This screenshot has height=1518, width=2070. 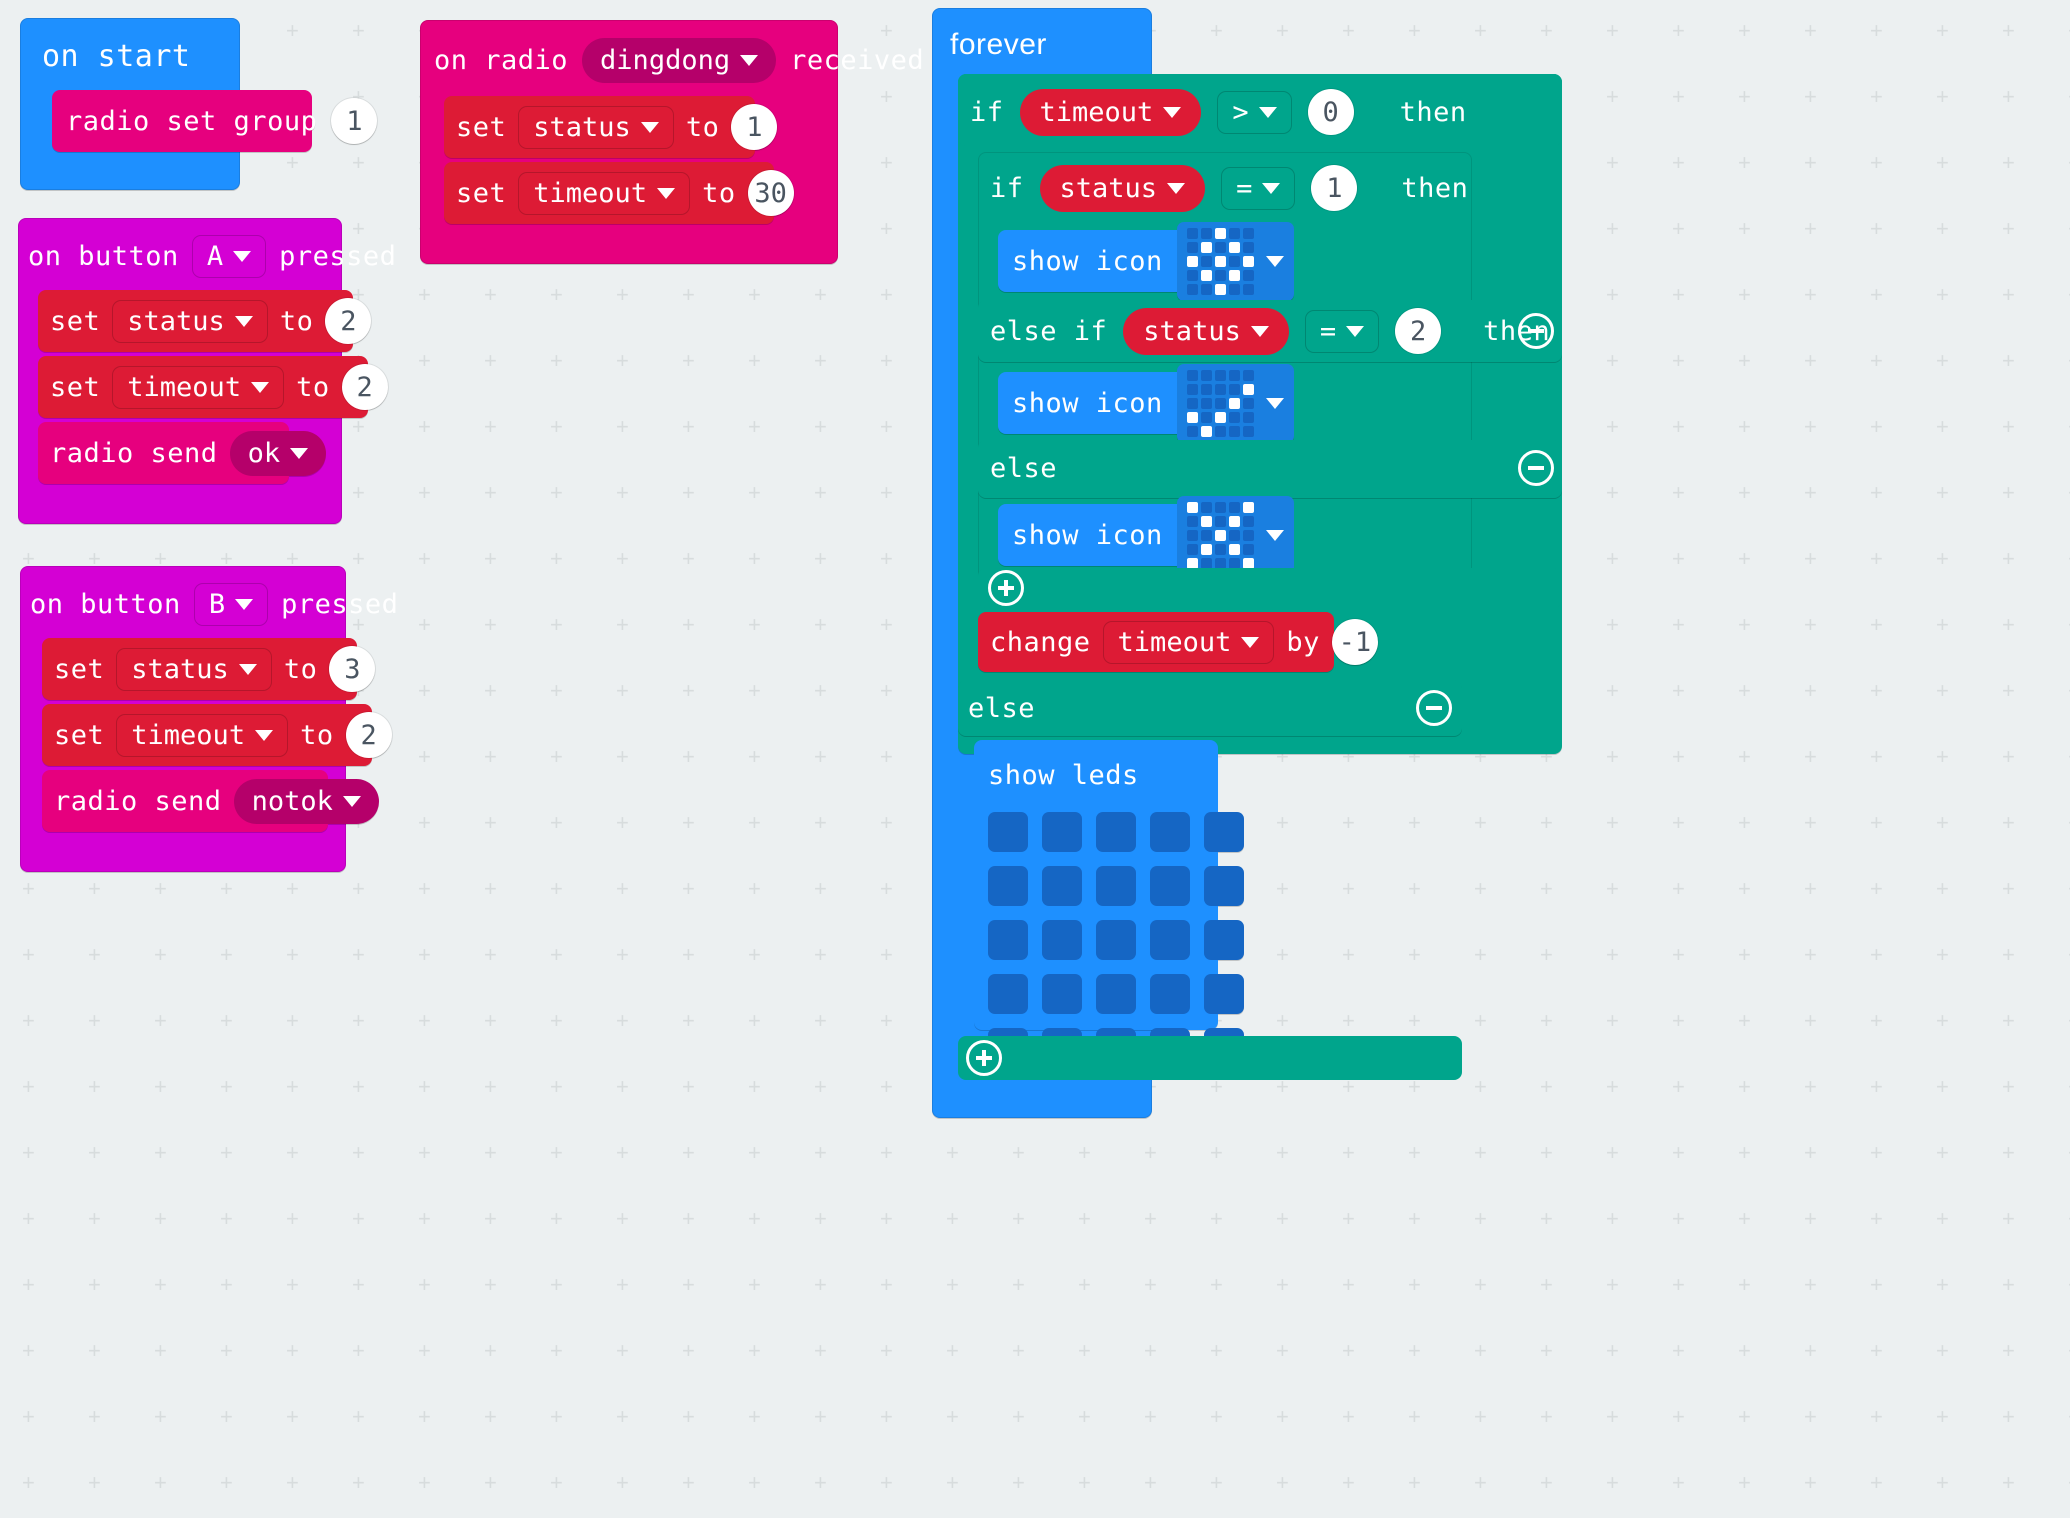 What do you see at coordinates (1258, 188) in the screenshot?
I see `operator-dropdown-inner-1: =` at bounding box center [1258, 188].